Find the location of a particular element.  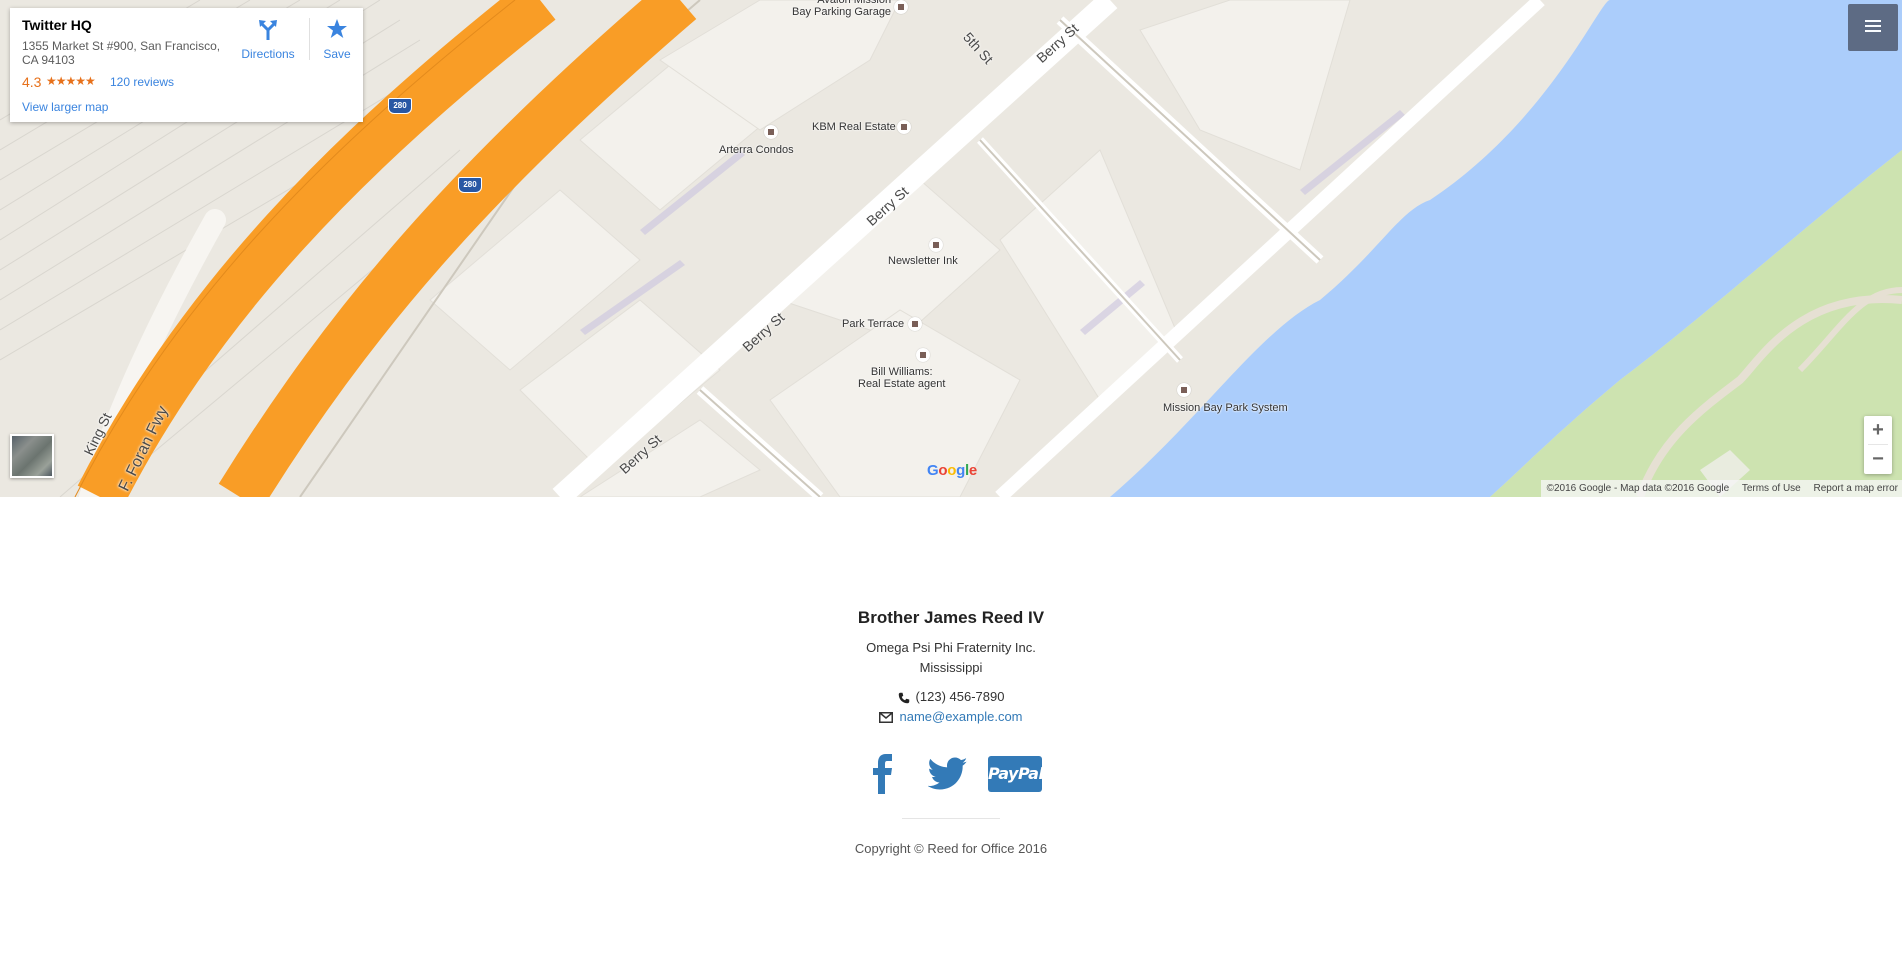

poi-label-newsletter: Newsletter Ink is located at coordinates (923, 261).